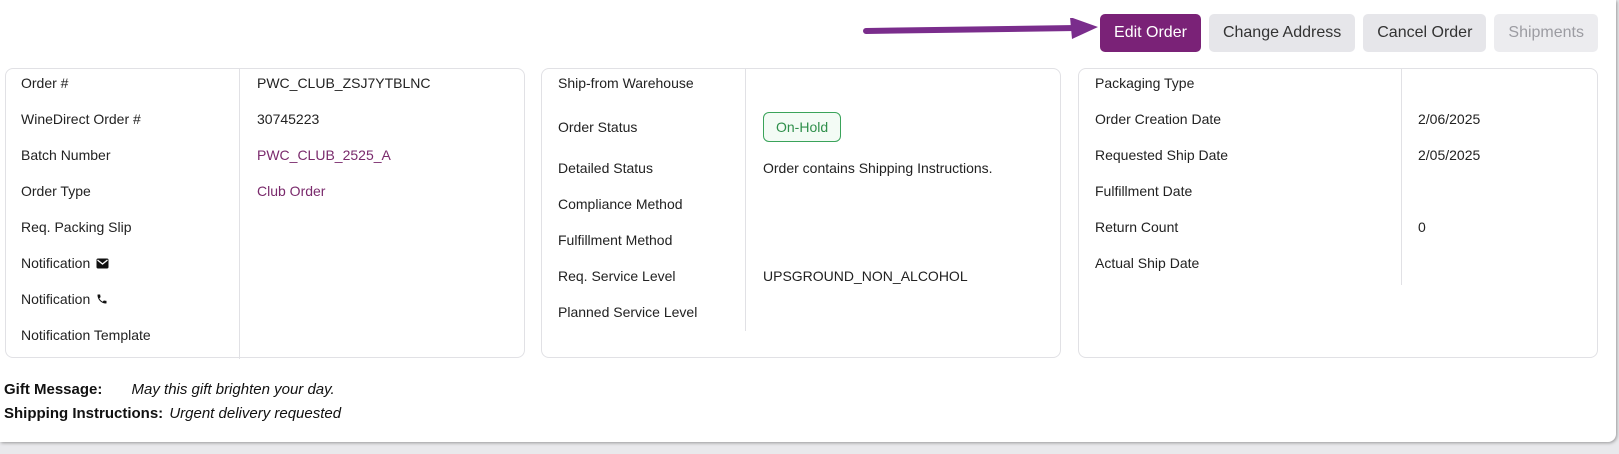  Describe the element at coordinates (620, 204) in the screenshot. I see `label-compliance-method: Compliance Method` at that location.